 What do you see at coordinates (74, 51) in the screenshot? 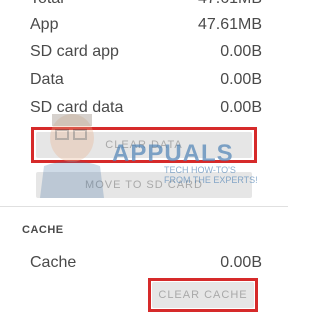
I see `storage-label: SD card app` at bounding box center [74, 51].